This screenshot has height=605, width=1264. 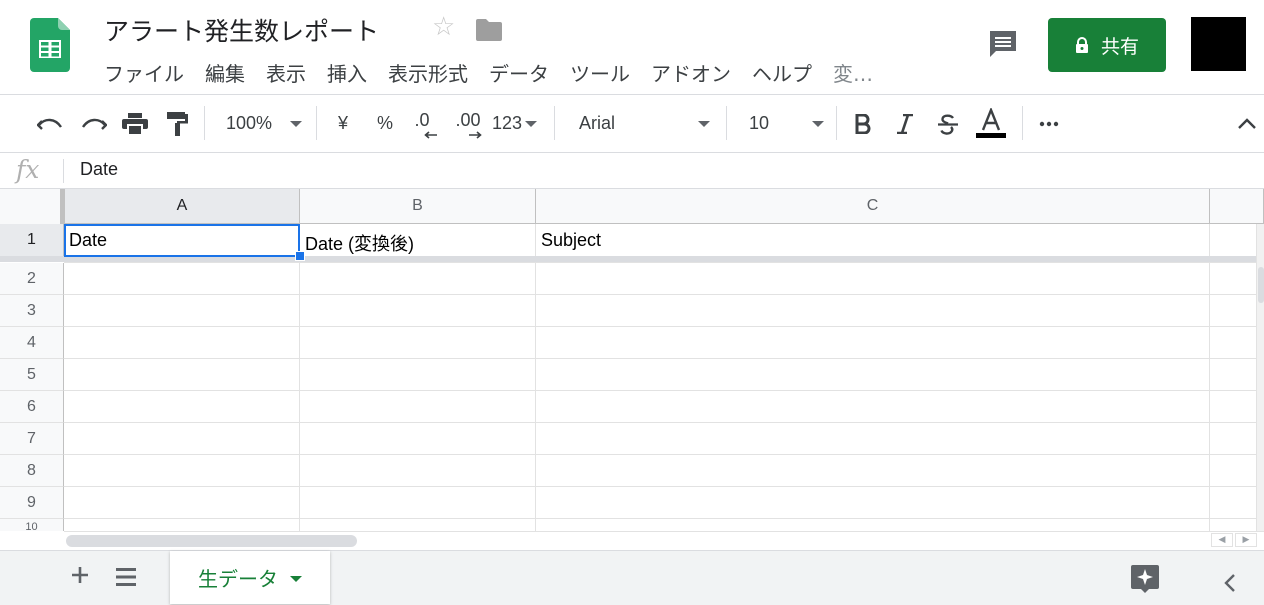 What do you see at coordinates (94, 123) in the screenshot?
I see `redo-icon` at bounding box center [94, 123].